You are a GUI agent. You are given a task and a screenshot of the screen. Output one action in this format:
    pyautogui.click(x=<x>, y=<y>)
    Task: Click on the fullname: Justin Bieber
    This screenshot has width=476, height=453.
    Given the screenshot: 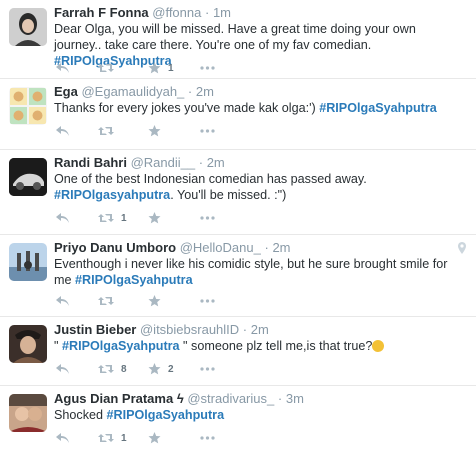 What is the action you would take?
    pyautogui.click(x=95, y=329)
    